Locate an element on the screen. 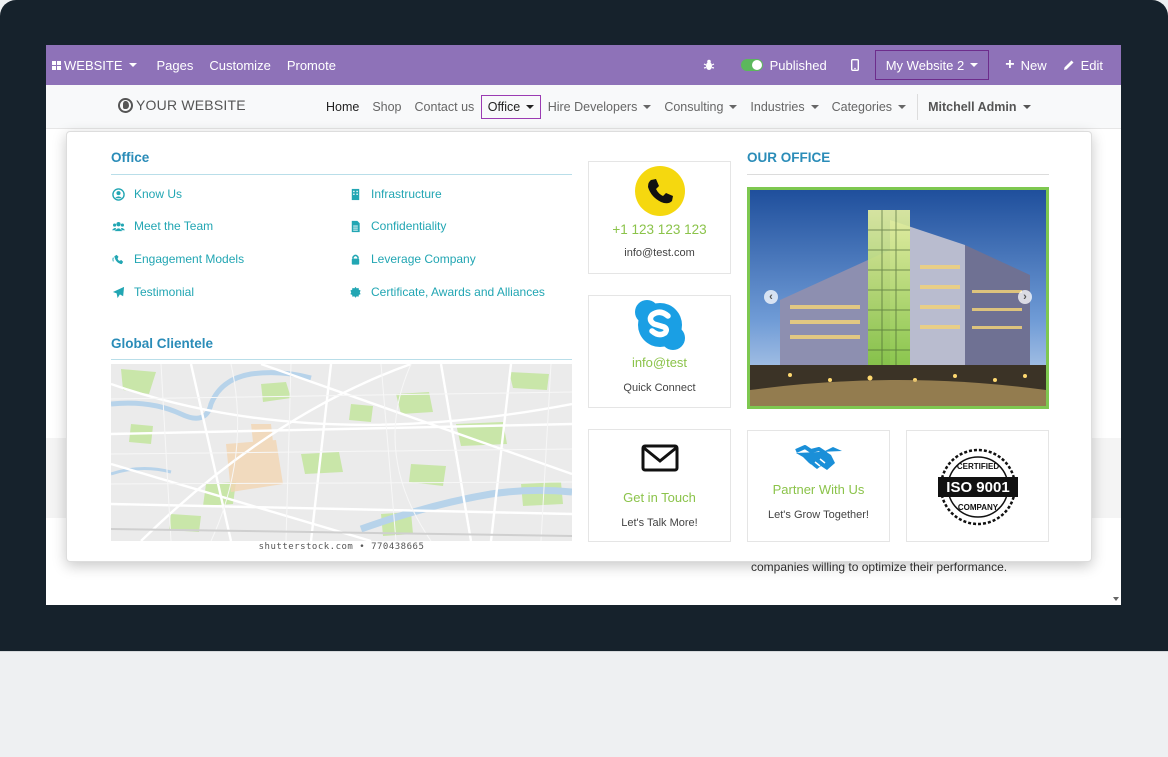  link-testimonial: Testimonial is located at coordinates (152, 292).